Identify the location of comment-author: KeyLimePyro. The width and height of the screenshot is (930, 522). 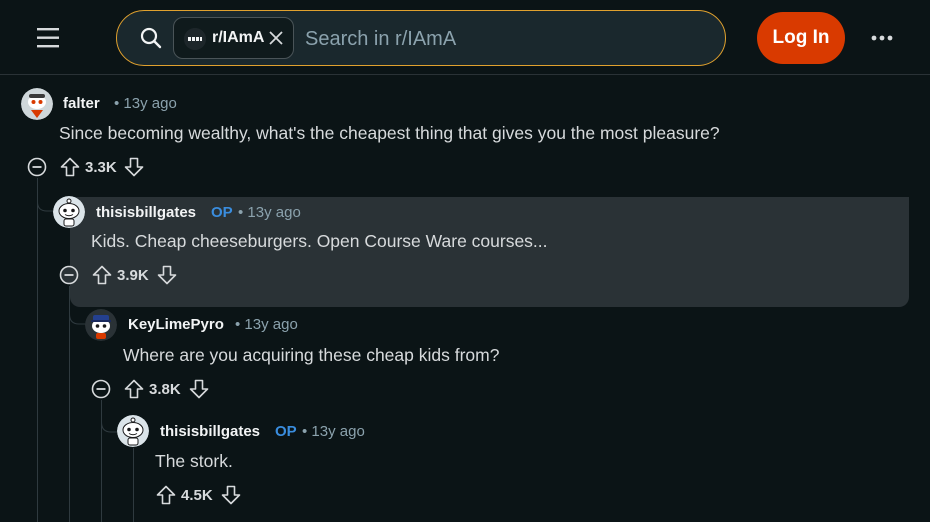
(176, 324).